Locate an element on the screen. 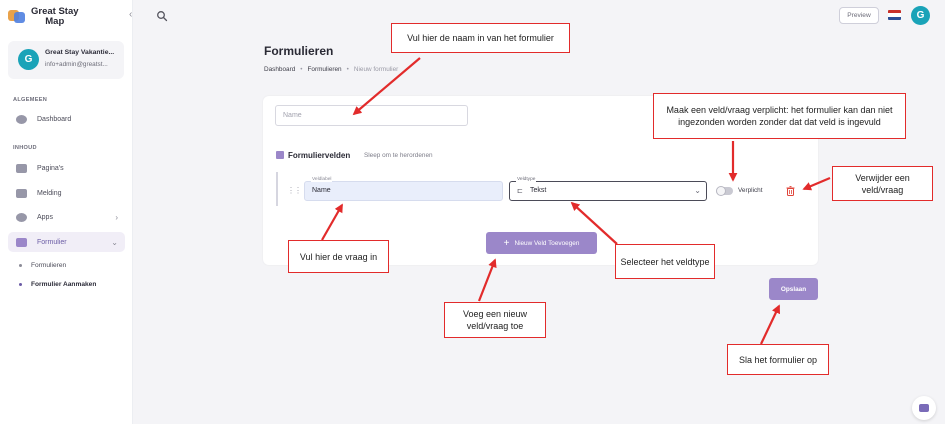 The image size is (945, 424). preview-button: Preview is located at coordinates (859, 15).